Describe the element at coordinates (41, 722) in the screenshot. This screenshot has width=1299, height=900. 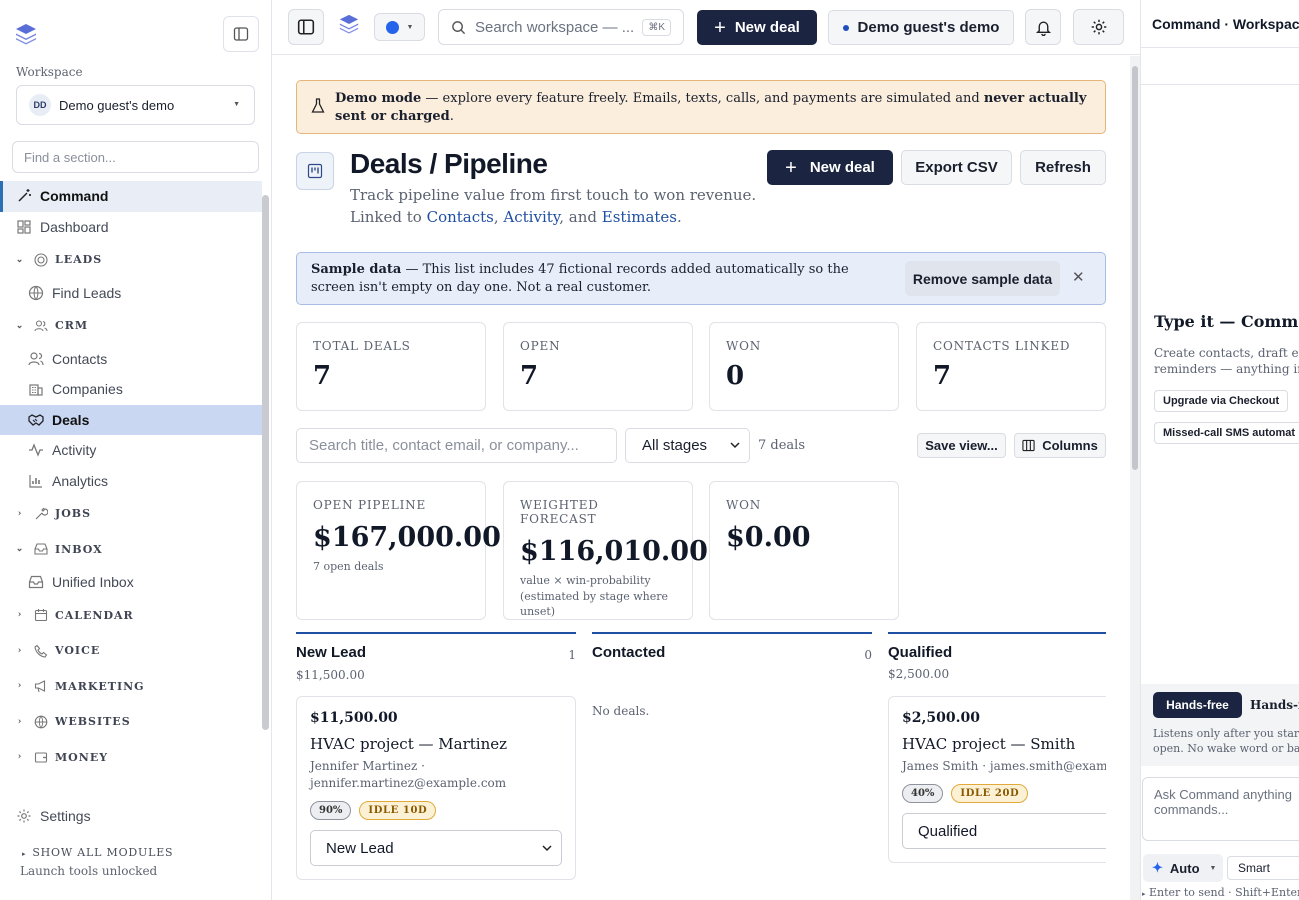
I see `globe-icon` at that location.